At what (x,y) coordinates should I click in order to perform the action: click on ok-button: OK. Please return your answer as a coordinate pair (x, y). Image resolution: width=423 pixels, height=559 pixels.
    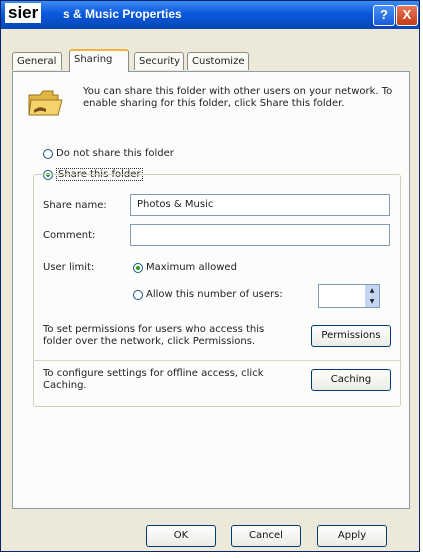
    Looking at the image, I should click on (181, 536).